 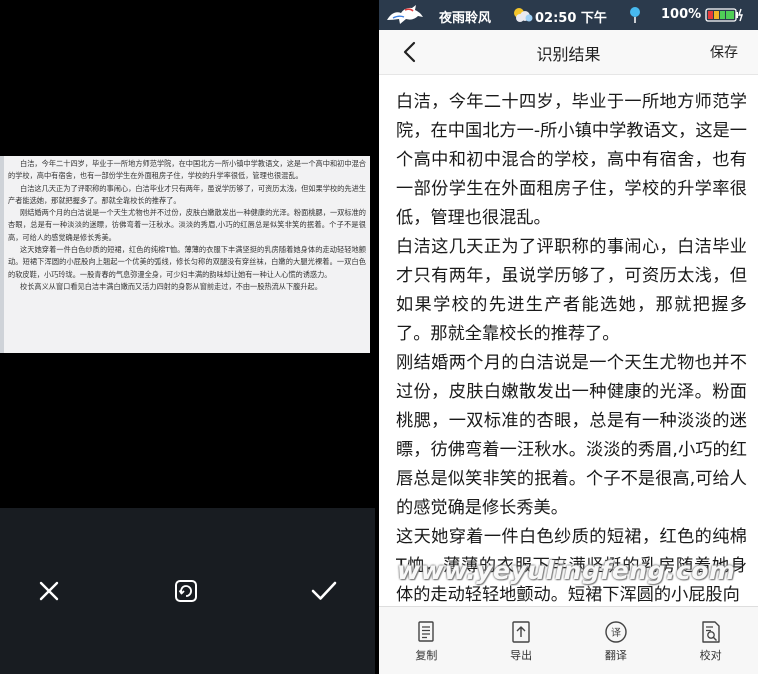 What do you see at coordinates (566, 570) in the screenshot?
I see `watermark: www.yeyulingfeng.com` at bounding box center [566, 570].